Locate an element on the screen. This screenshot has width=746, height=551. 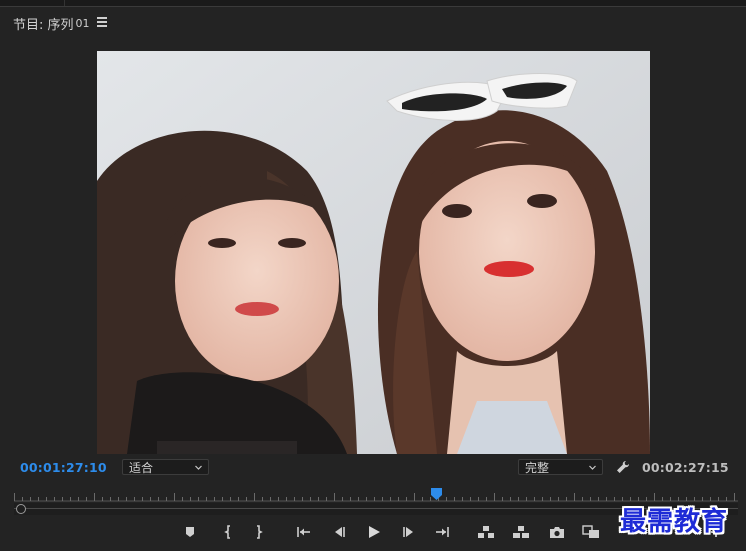
camera-icon is located at coordinates (557, 532).